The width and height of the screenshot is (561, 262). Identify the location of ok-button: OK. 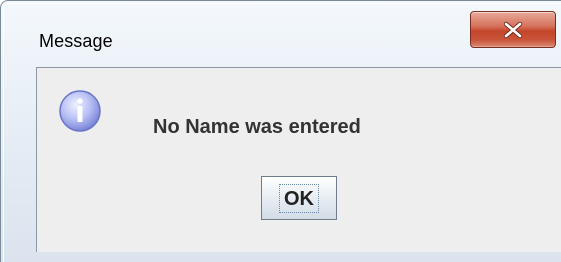
(299, 198).